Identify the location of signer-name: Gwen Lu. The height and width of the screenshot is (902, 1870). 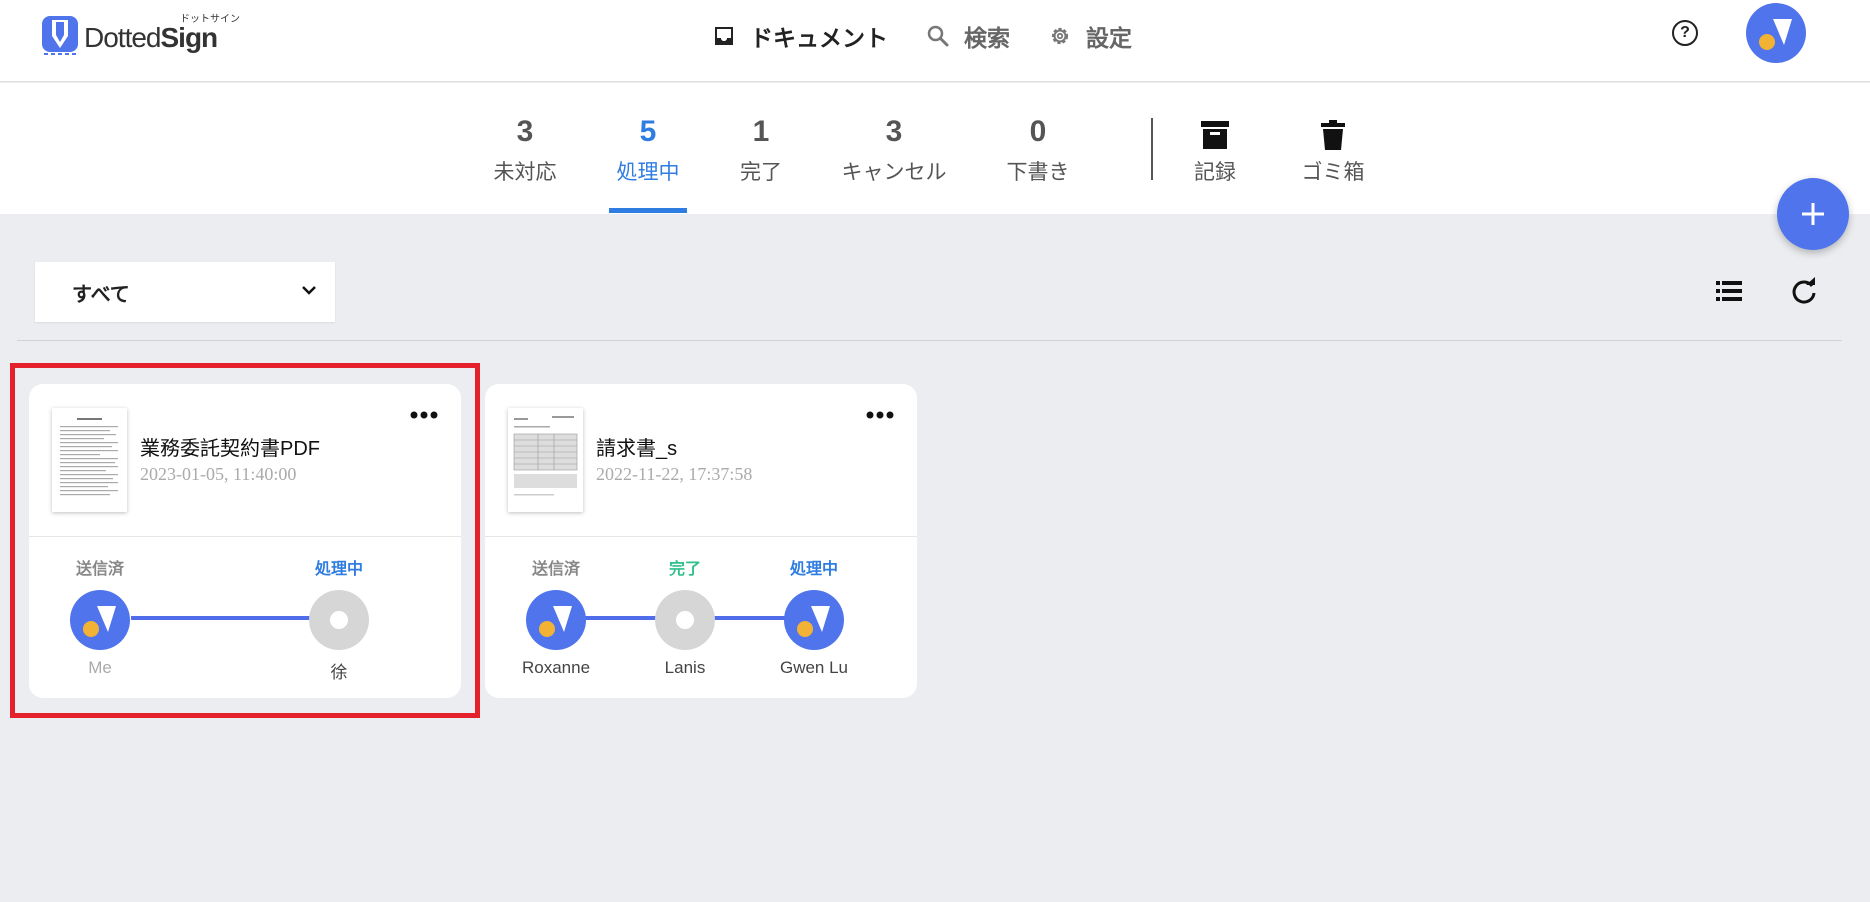
(814, 667).